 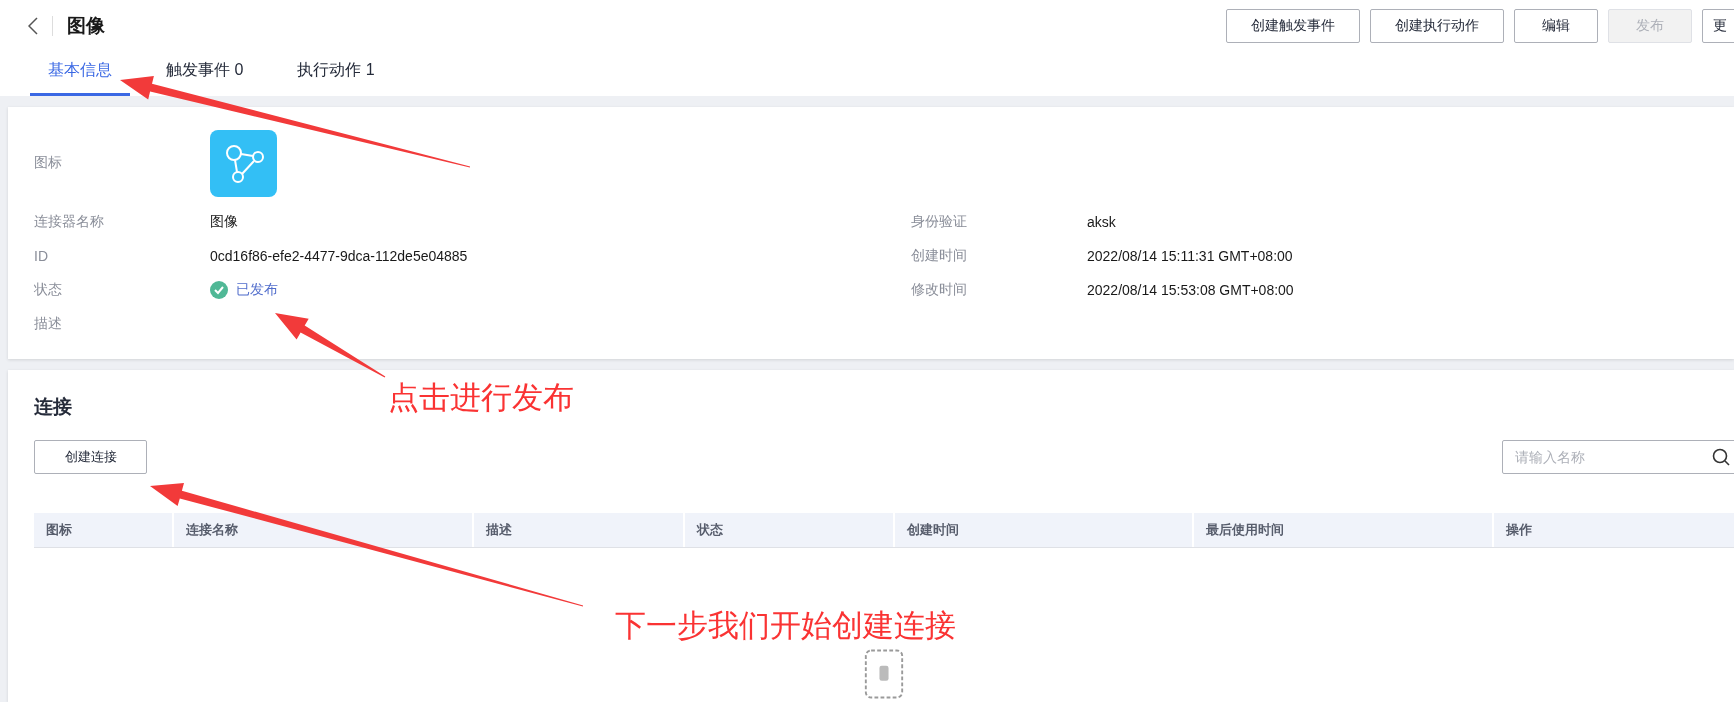 I want to click on connector-icon, so click(x=243, y=163).